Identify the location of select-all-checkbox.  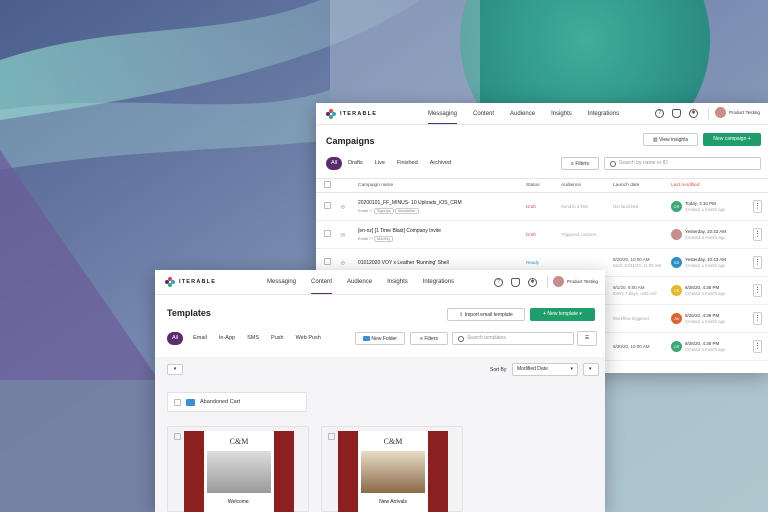
(327, 184).